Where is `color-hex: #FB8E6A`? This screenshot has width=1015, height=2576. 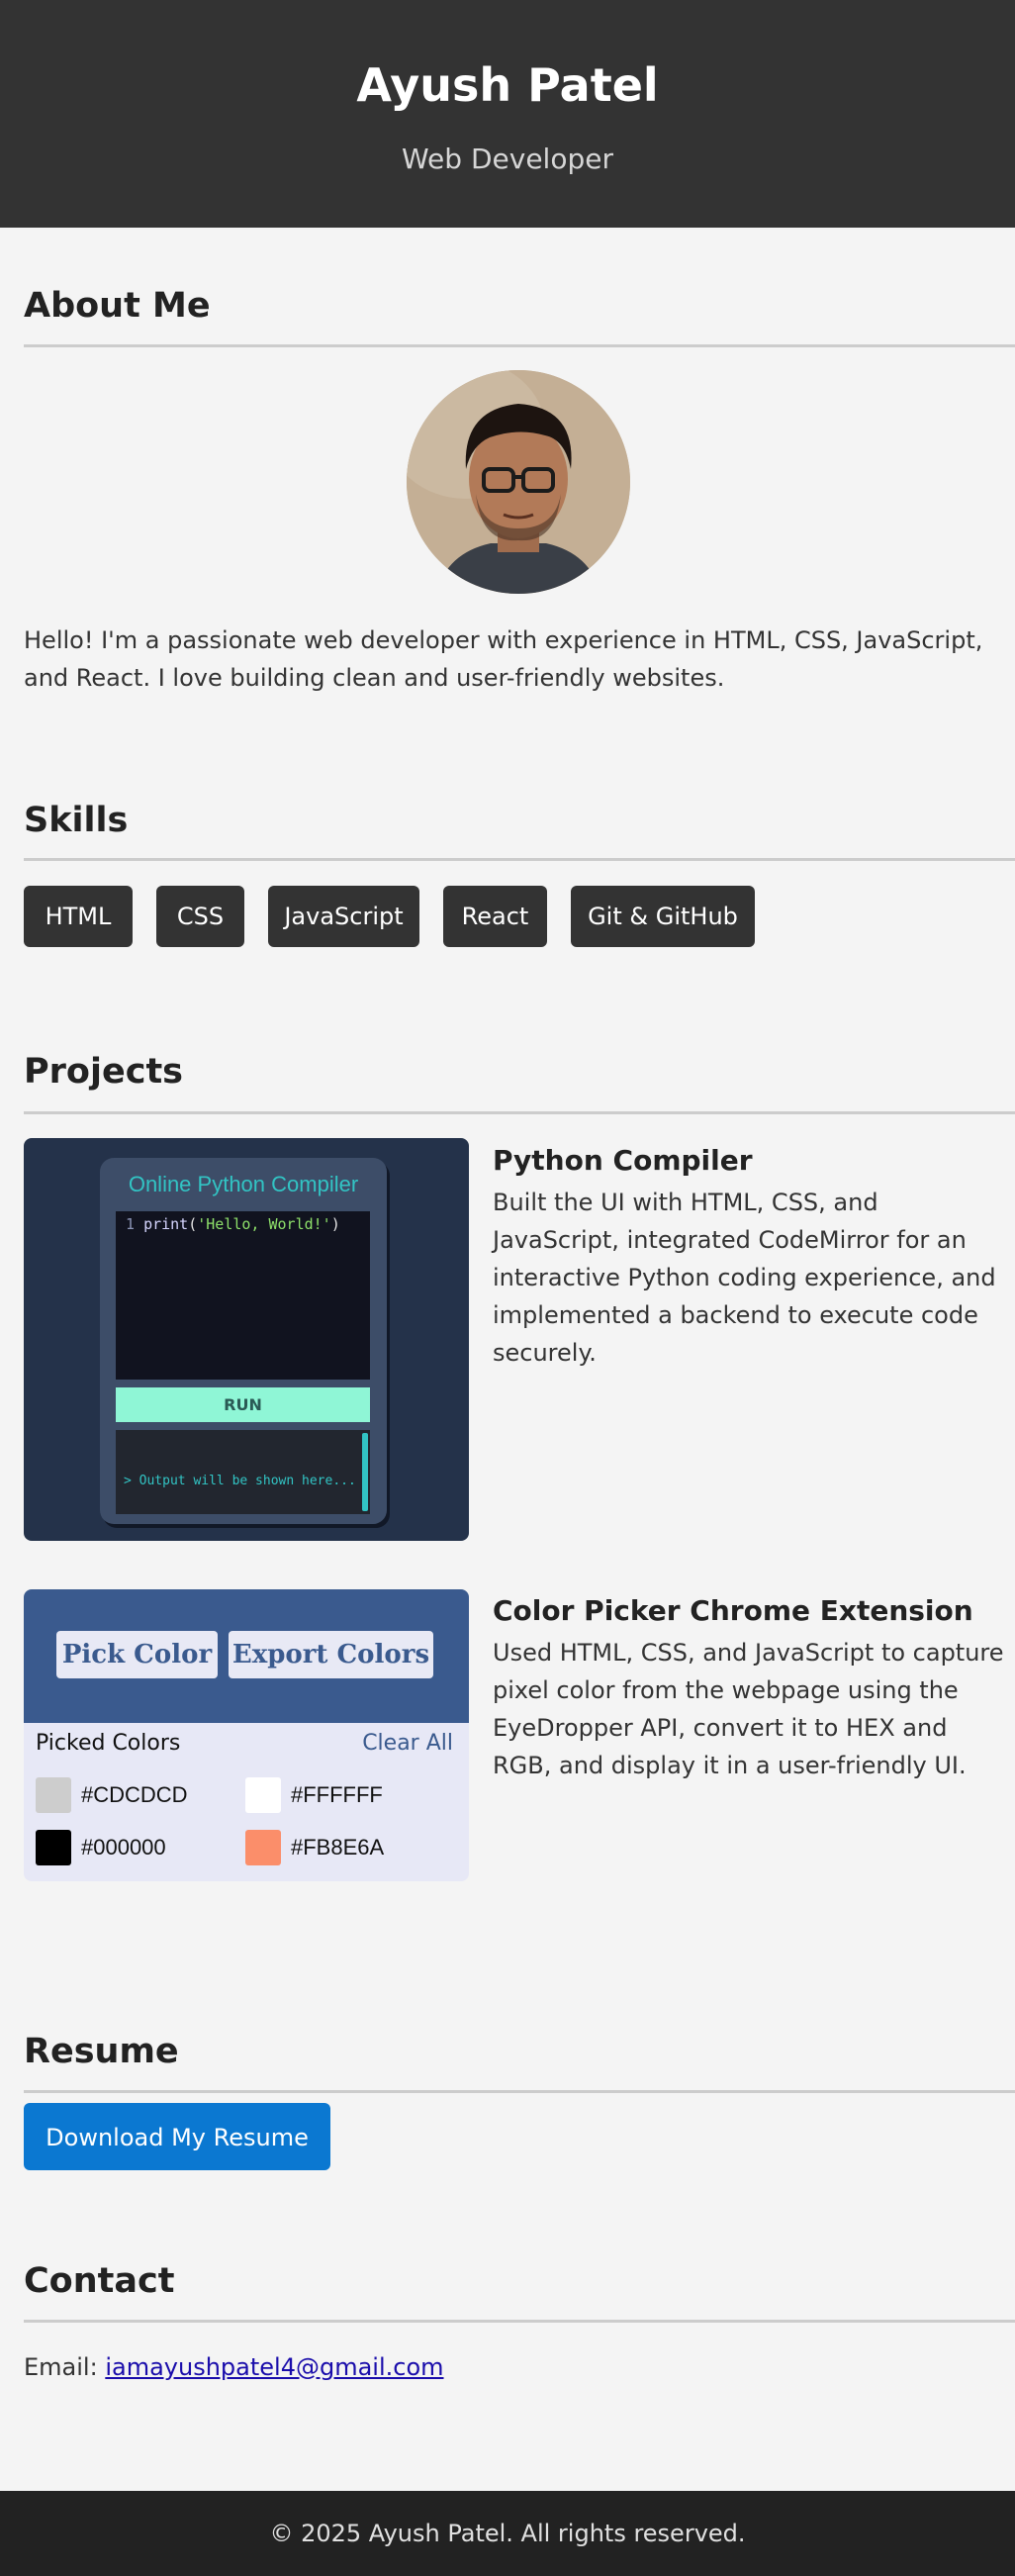 color-hex: #FB8E6A is located at coordinates (338, 1847).